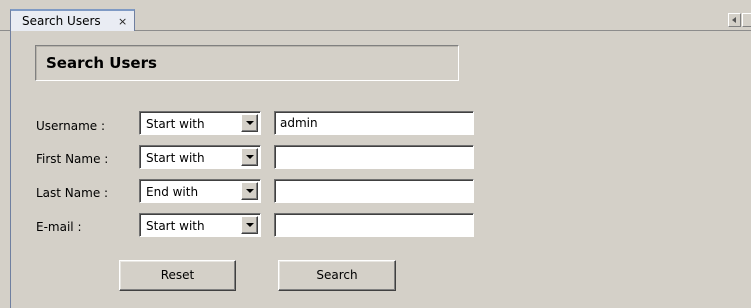 The image size is (751, 308). I want to click on tab-label: Search Users, so click(61, 21).